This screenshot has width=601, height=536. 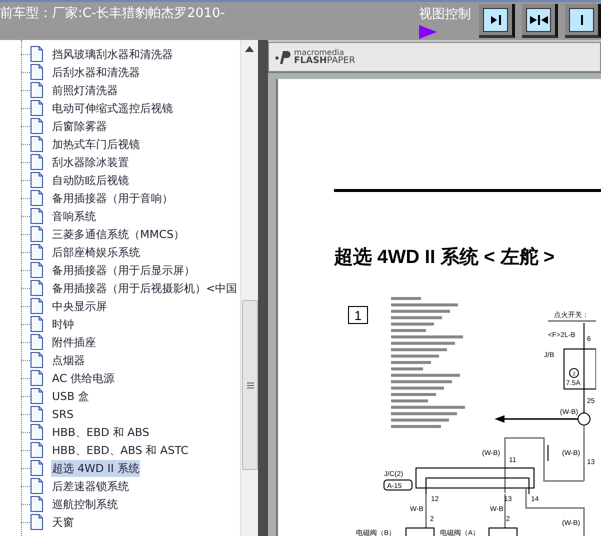 I want to click on tree-item: 备用插接器（用于音响）, so click(x=112, y=198).